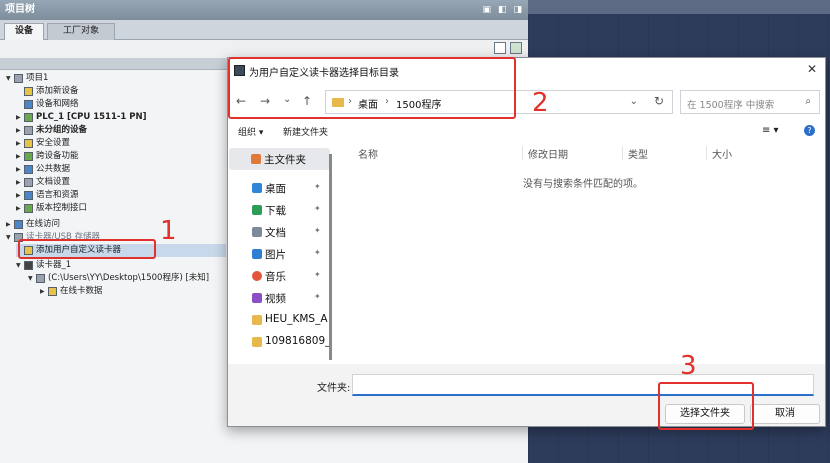 The height and width of the screenshot is (463, 830). What do you see at coordinates (638, 153) in the screenshot?
I see `column-header-type: 类型` at bounding box center [638, 153].